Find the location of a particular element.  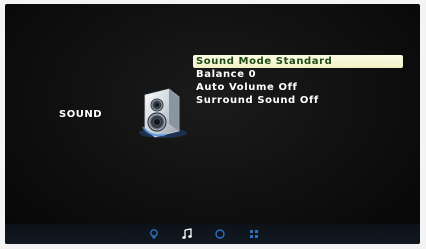

menu-item-auto-volume: Auto Volume Off is located at coordinates (298, 87).